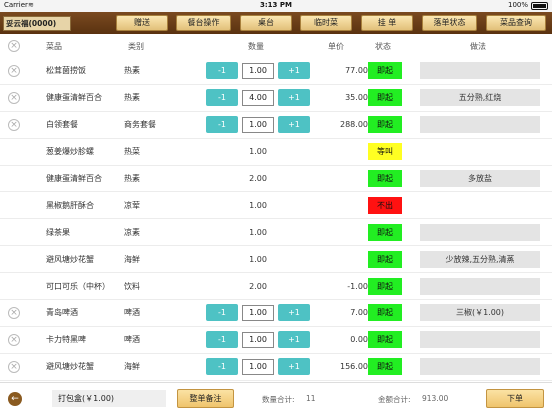  What do you see at coordinates (203, 23) in the screenshot?
I see `table-operation-button: 餐台操作` at bounding box center [203, 23].